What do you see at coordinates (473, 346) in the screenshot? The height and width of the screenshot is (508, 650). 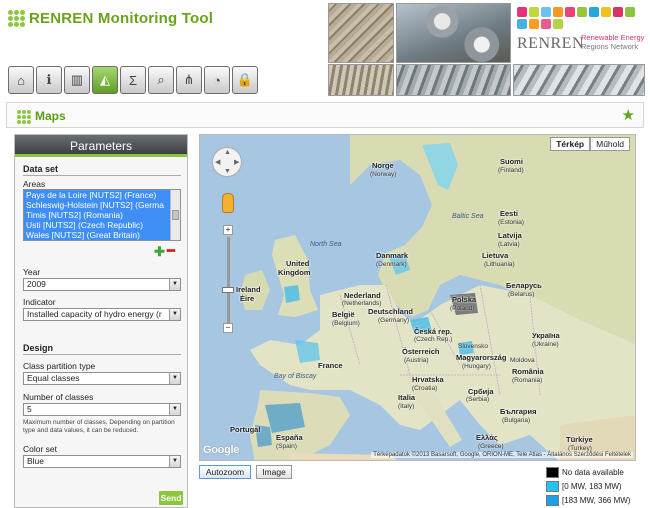 I see `country-sublabel: Slovensko` at bounding box center [473, 346].